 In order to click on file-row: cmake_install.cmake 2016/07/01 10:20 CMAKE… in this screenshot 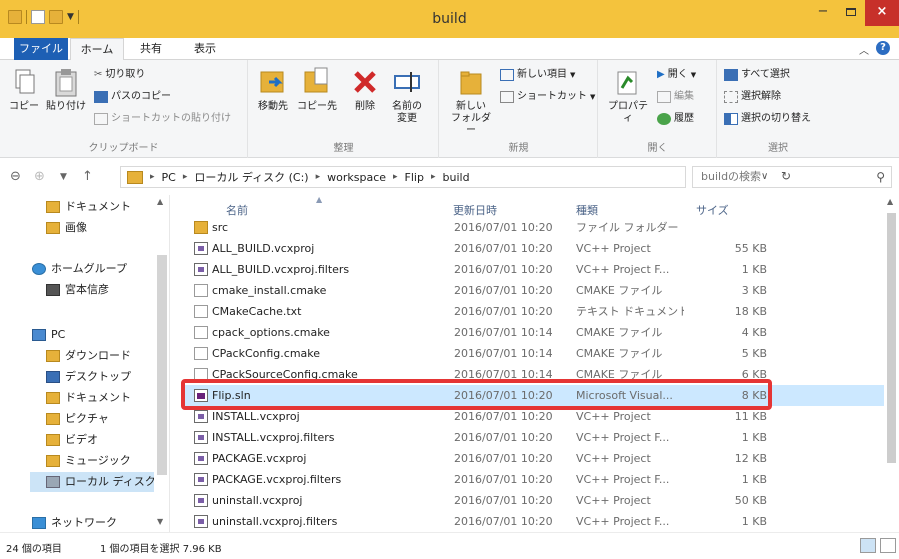, I will do `click(534, 290)`.